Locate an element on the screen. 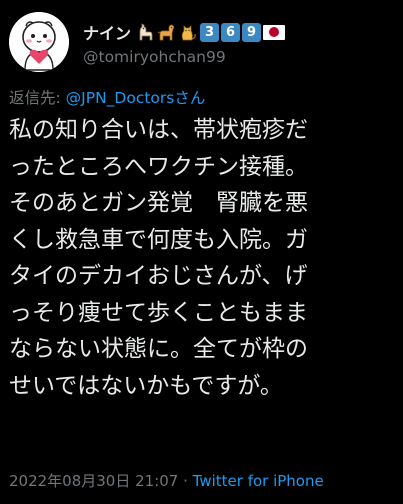  tweet-timestamp: 2022年08月30日 21:07 is located at coordinates (93, 481).